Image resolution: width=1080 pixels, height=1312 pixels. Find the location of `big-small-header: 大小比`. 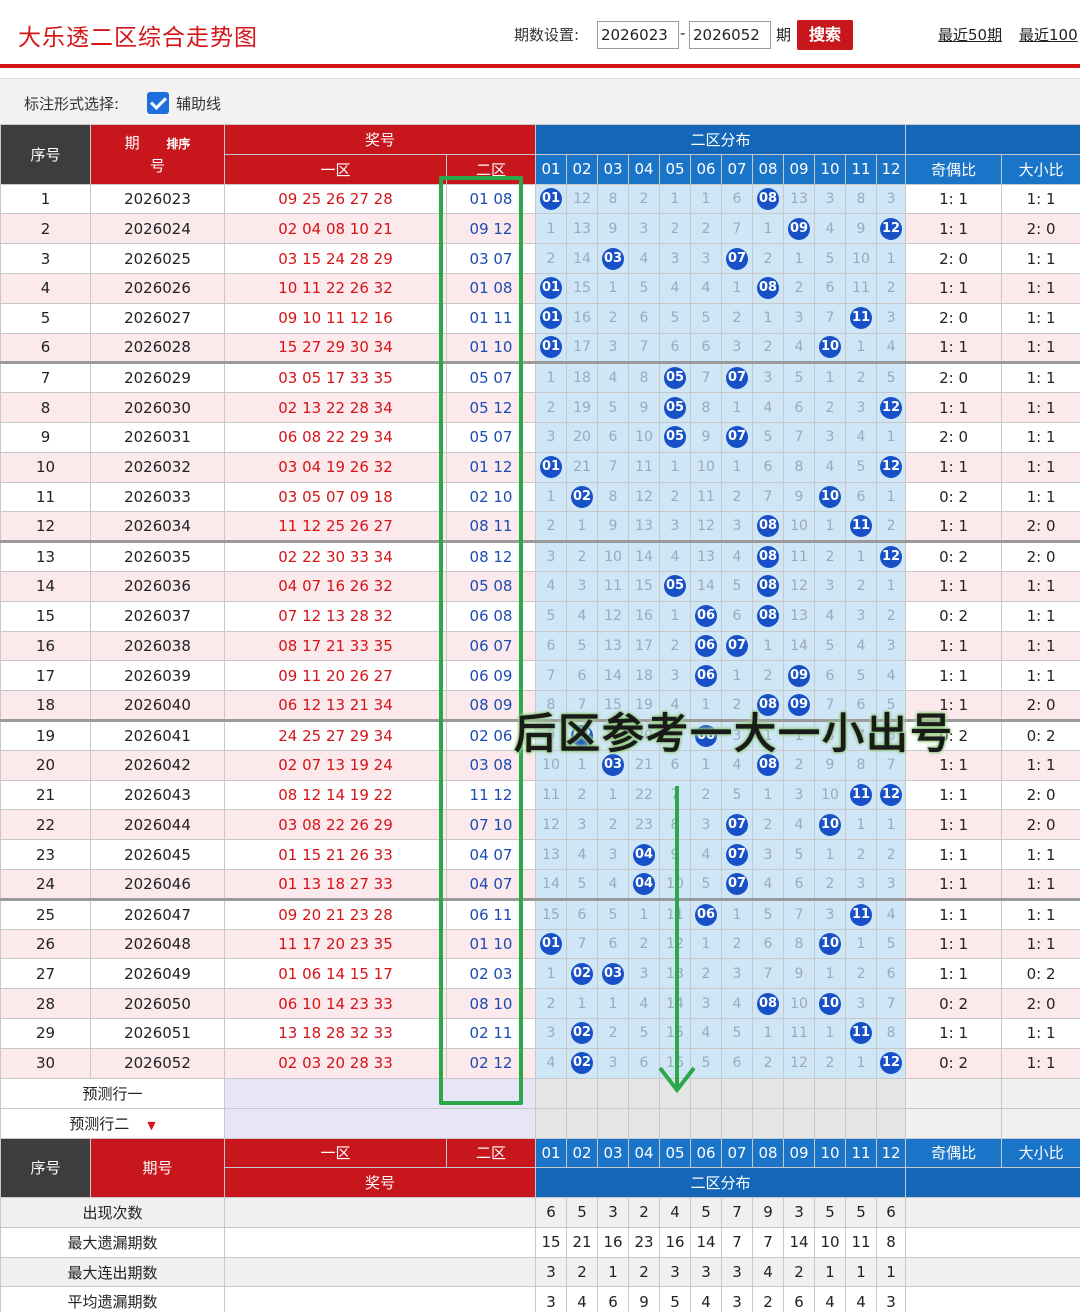

big-small-header: 大小比 is located at coordinates (1040, 169).